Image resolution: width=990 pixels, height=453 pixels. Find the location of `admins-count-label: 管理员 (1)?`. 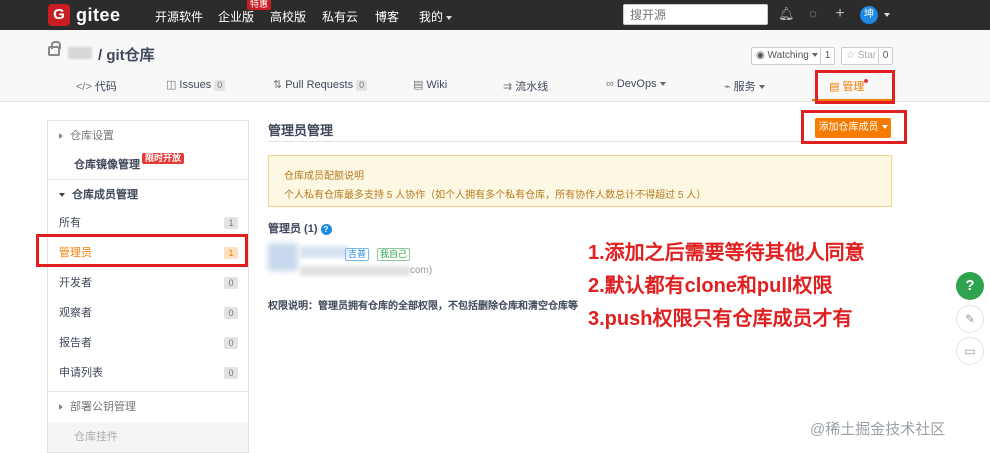

admins-count-label: 管理员 (1)? is located at coordinates (300, 228).